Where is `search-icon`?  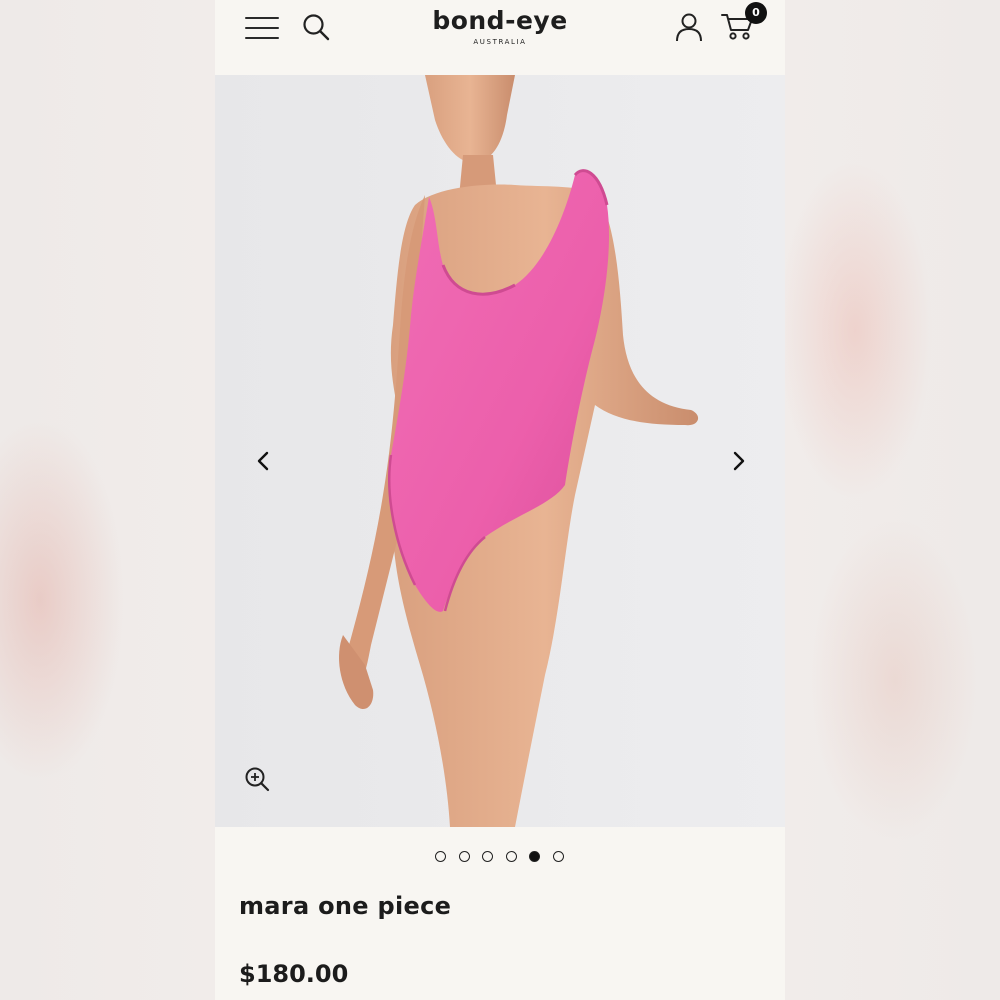
search-icon is located at coordinates (316, 27).